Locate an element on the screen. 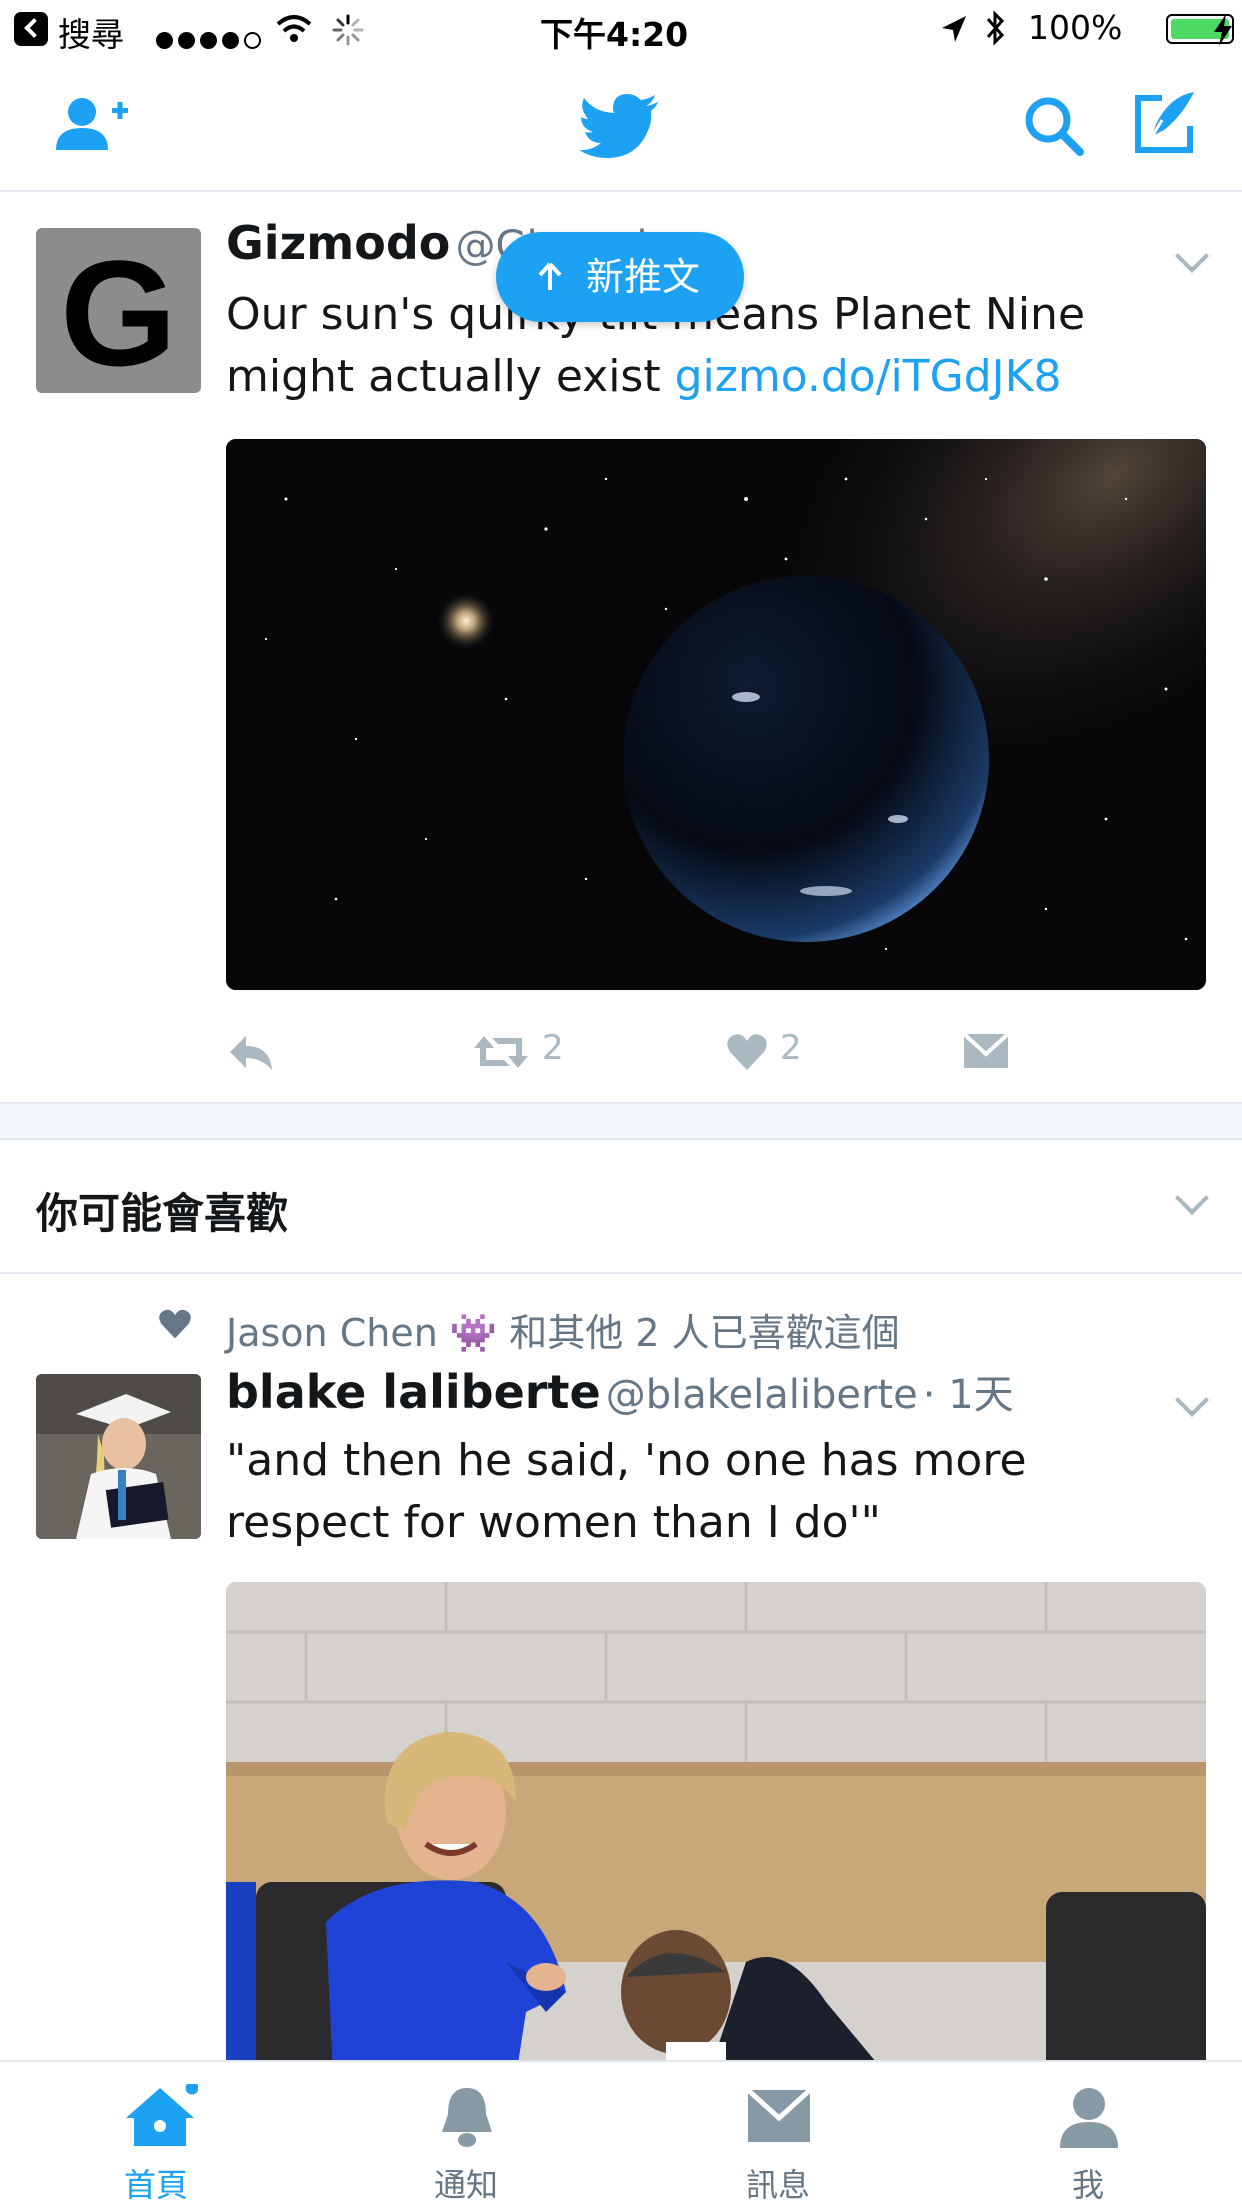  bell-icon is located at coordinates (467, 2117).